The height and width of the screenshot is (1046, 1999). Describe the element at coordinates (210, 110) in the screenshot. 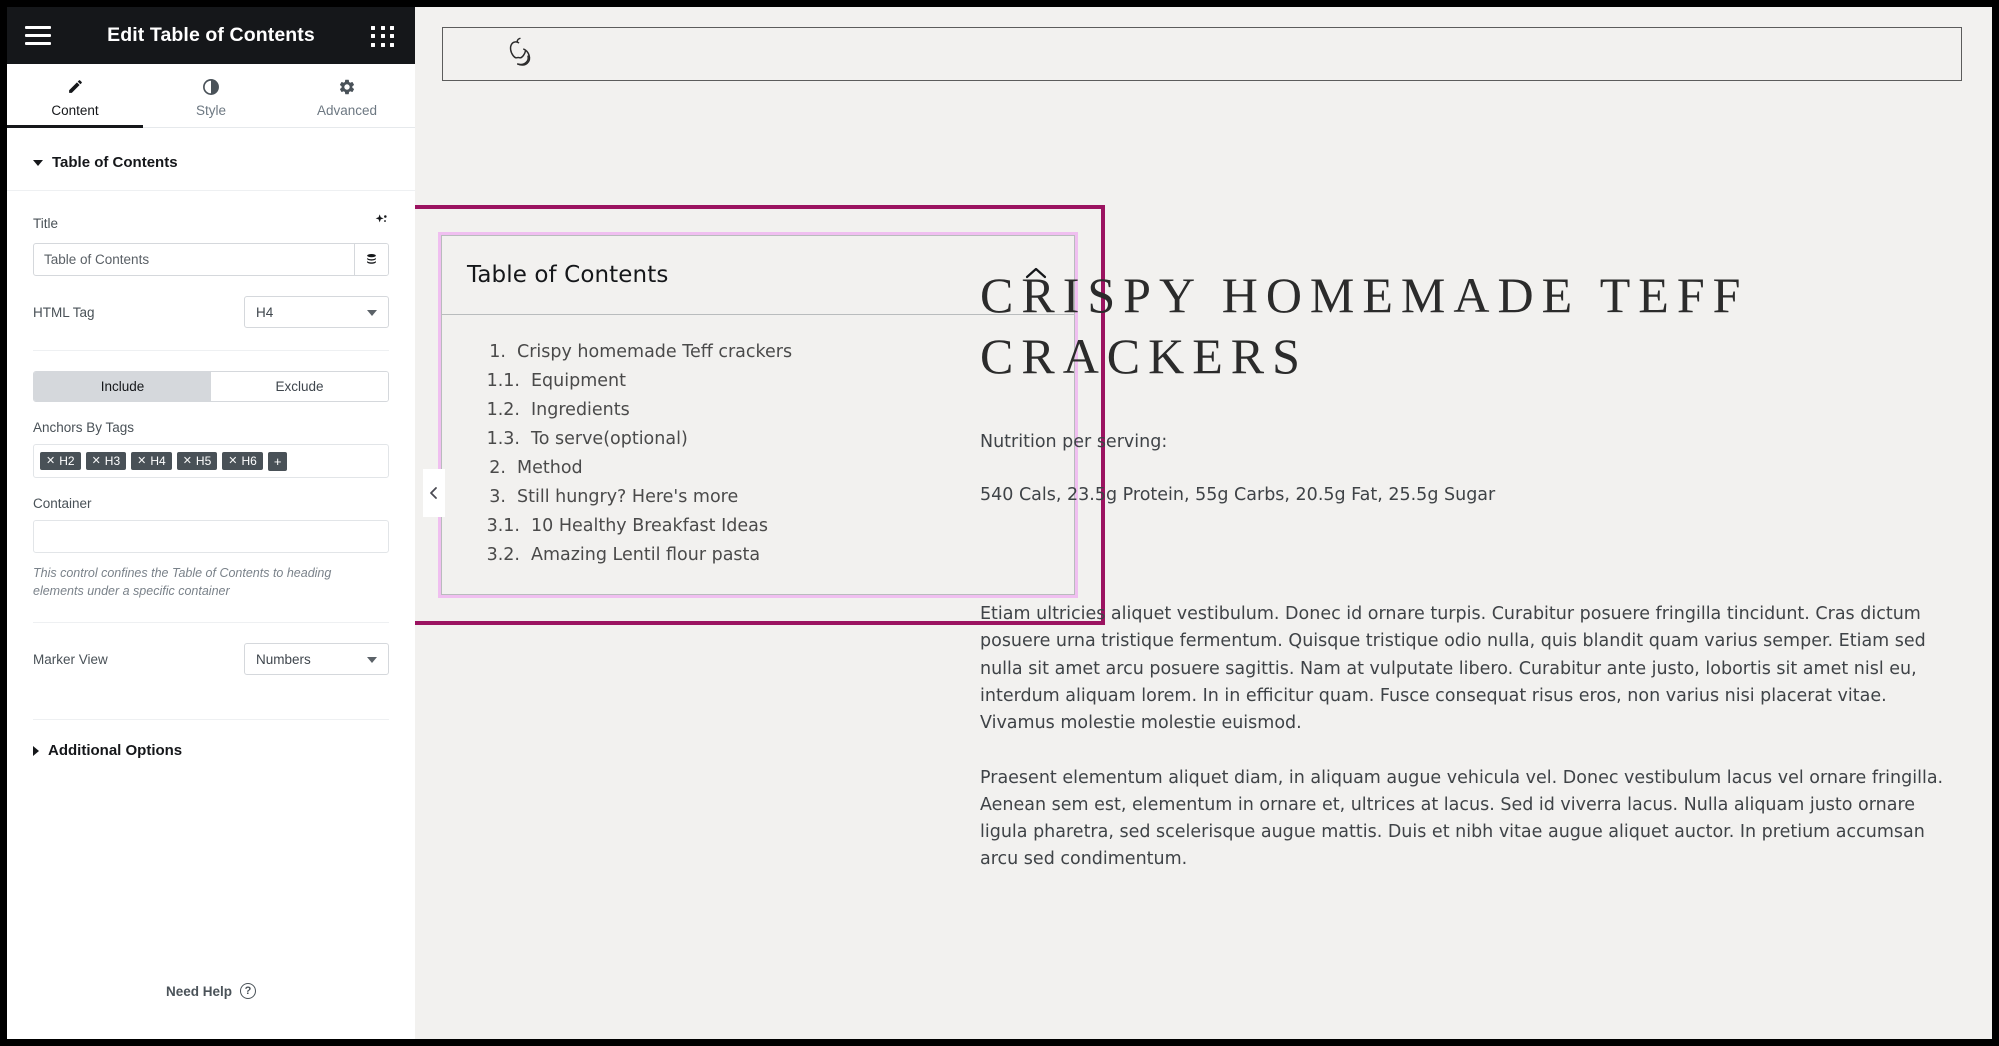

I see `tab-style-label: Style` at that location.